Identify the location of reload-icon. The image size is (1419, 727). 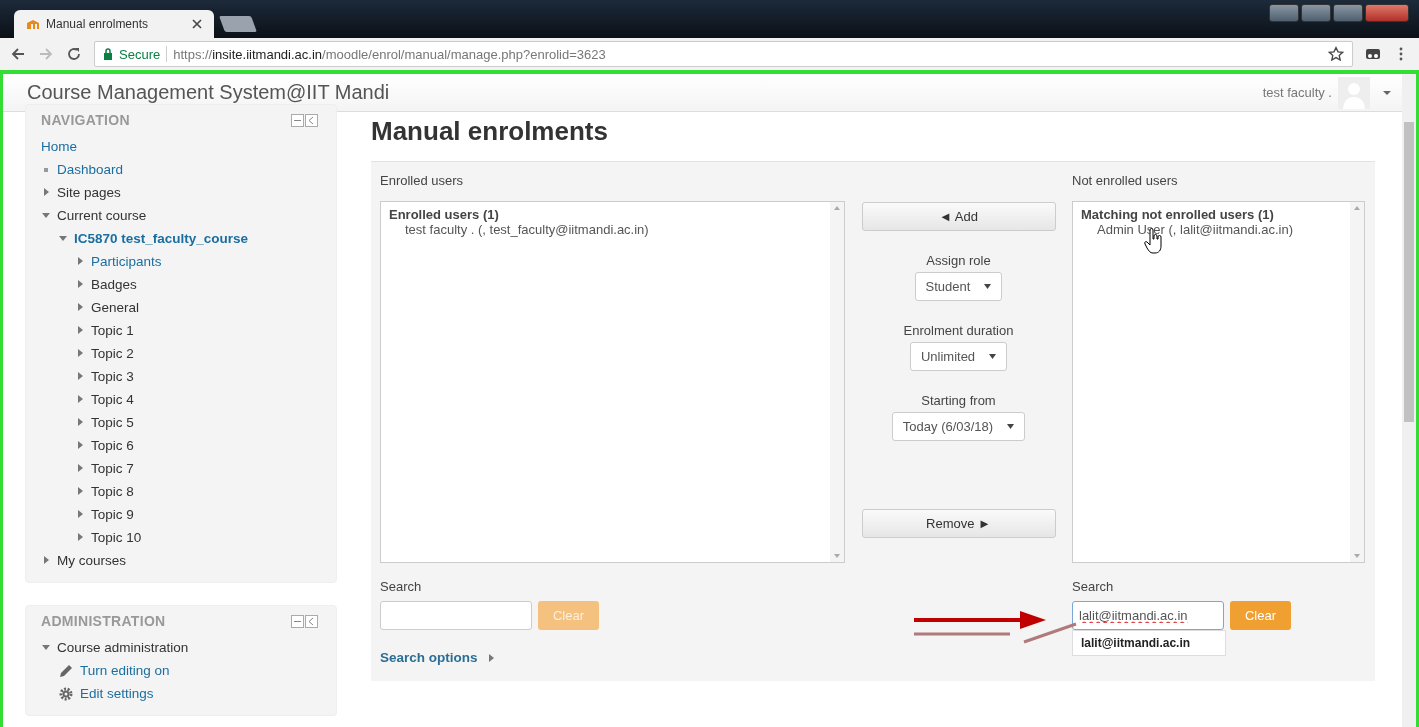
(74, 54).